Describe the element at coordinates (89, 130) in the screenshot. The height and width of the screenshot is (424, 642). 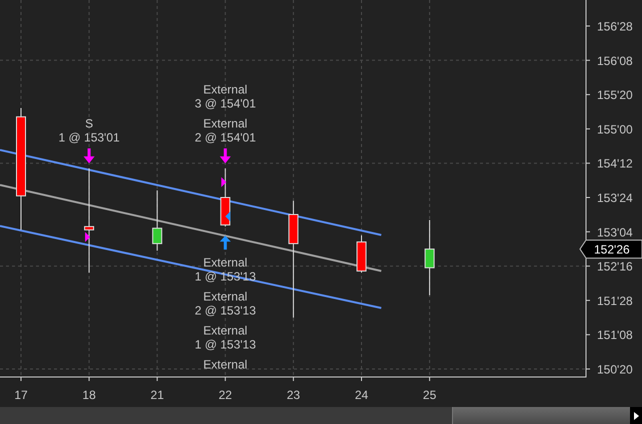
I see `trade-label: S 1 @ 153'01` at that location.